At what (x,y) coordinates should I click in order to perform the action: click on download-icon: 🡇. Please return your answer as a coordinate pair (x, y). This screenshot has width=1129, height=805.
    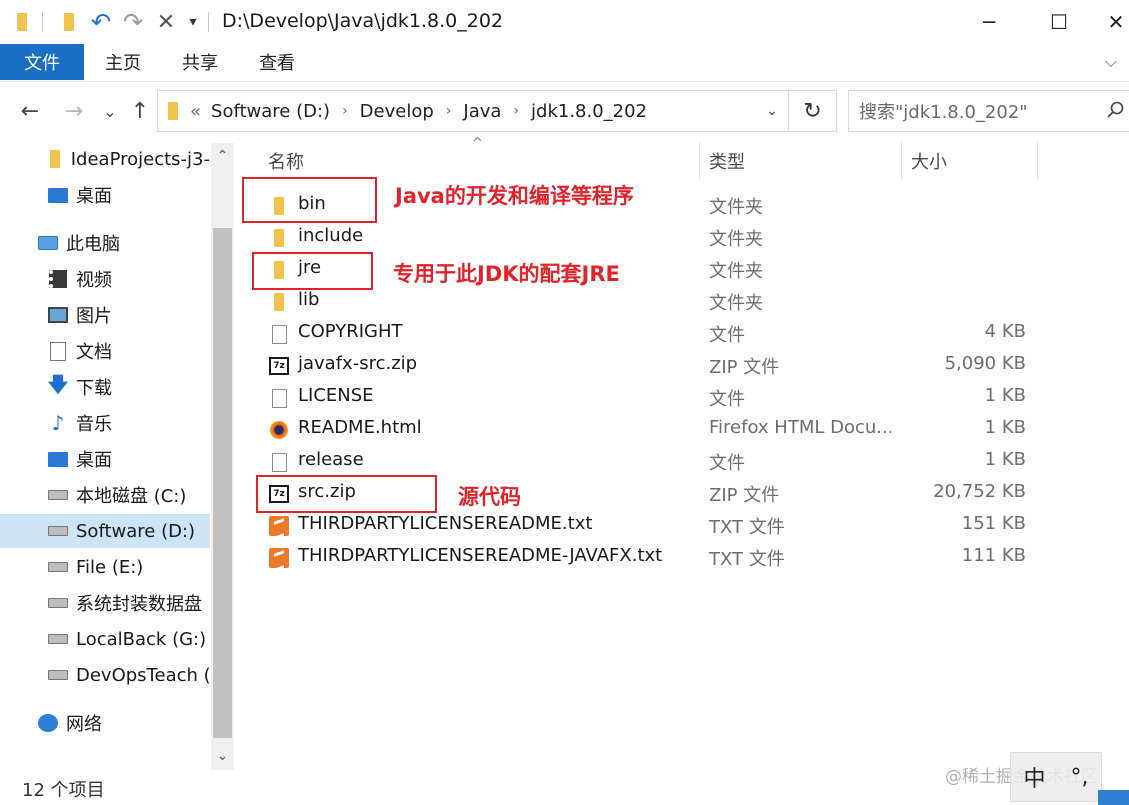
    Looking at the image, I should click on (58, 384).